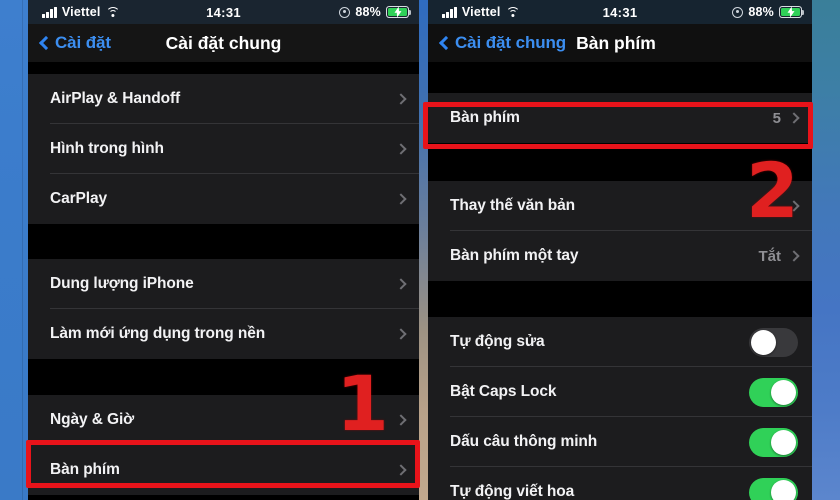  I want to click on right-row-text-replacement: Thay thế văn bản, so click(620, 206).